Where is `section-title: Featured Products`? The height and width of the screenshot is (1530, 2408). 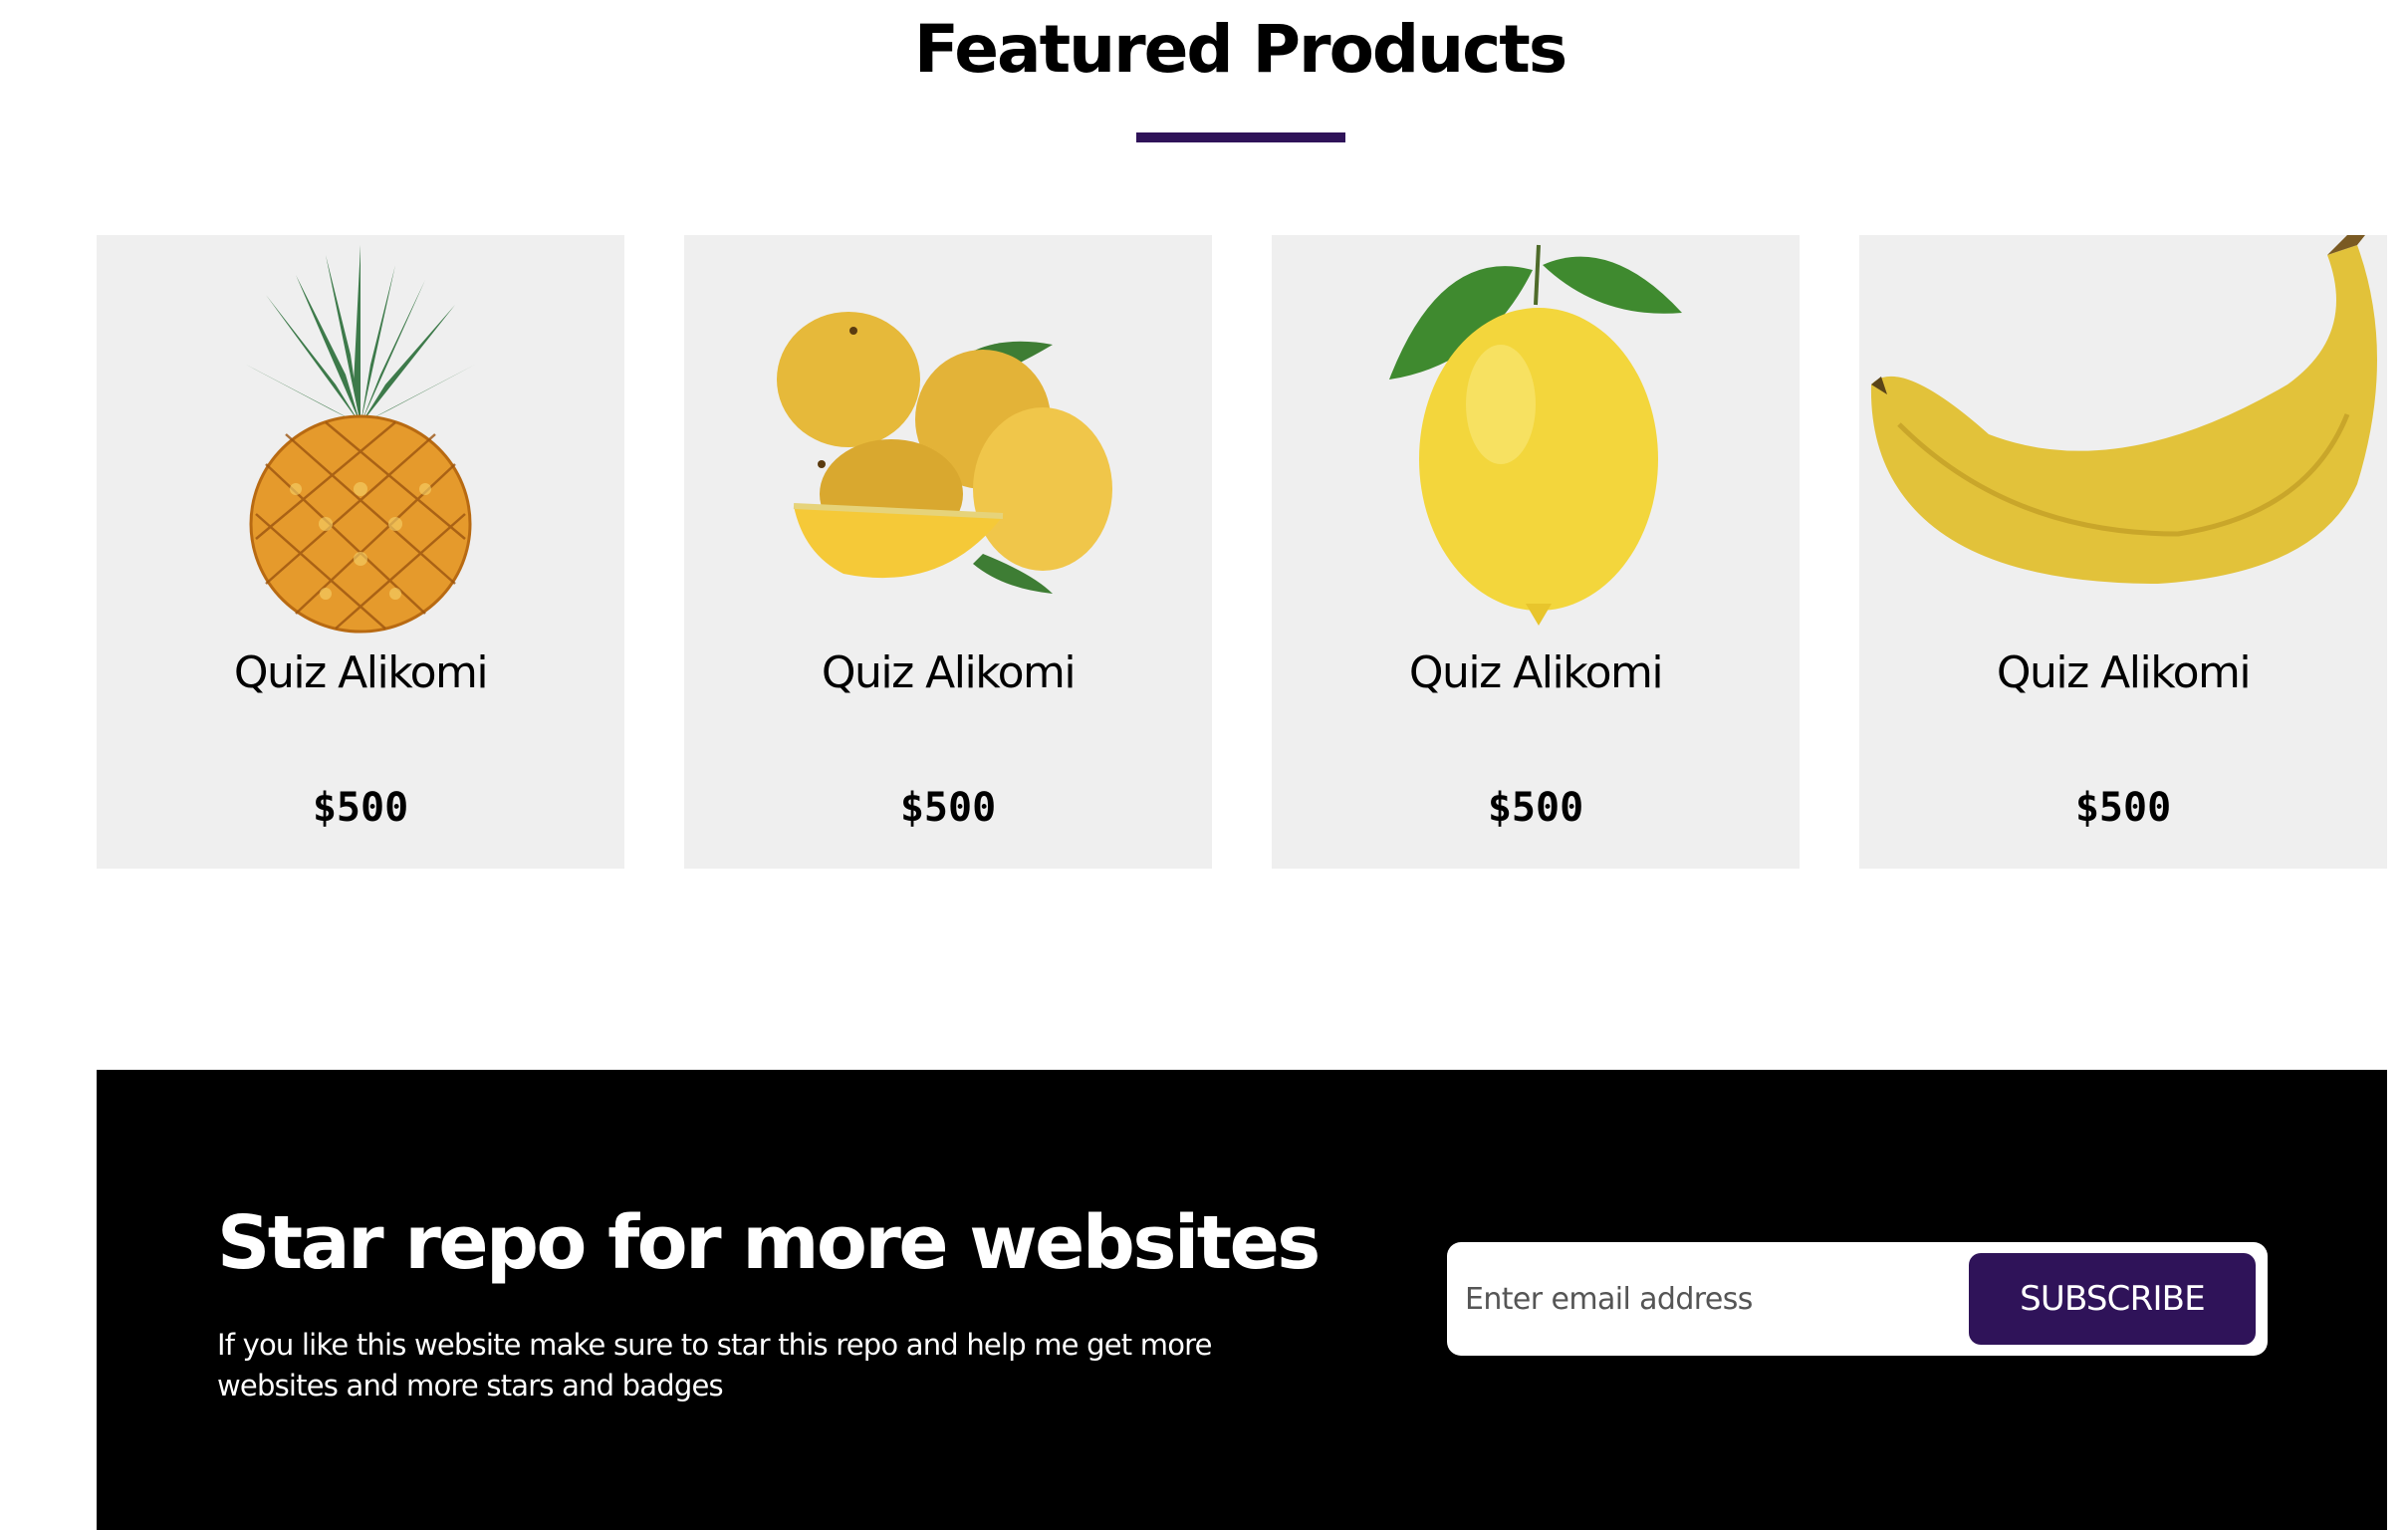 section-title: Featured Products is located at coordinates (1240, 49).